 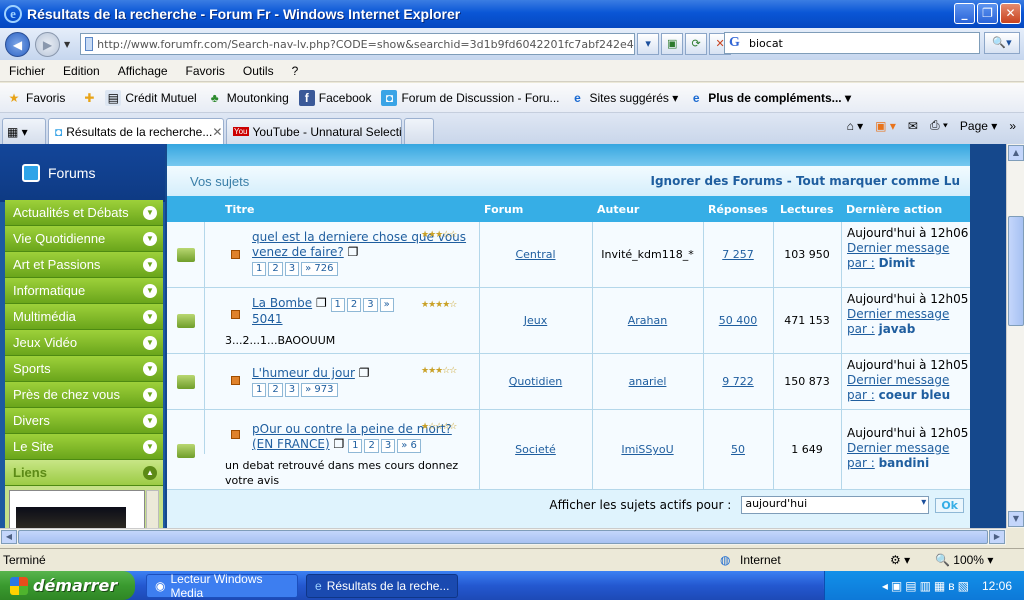 What do you see at coordinates (82, 173) in the screenshot?
I see `forums-header: Forums` at bounding box center [82, 173].